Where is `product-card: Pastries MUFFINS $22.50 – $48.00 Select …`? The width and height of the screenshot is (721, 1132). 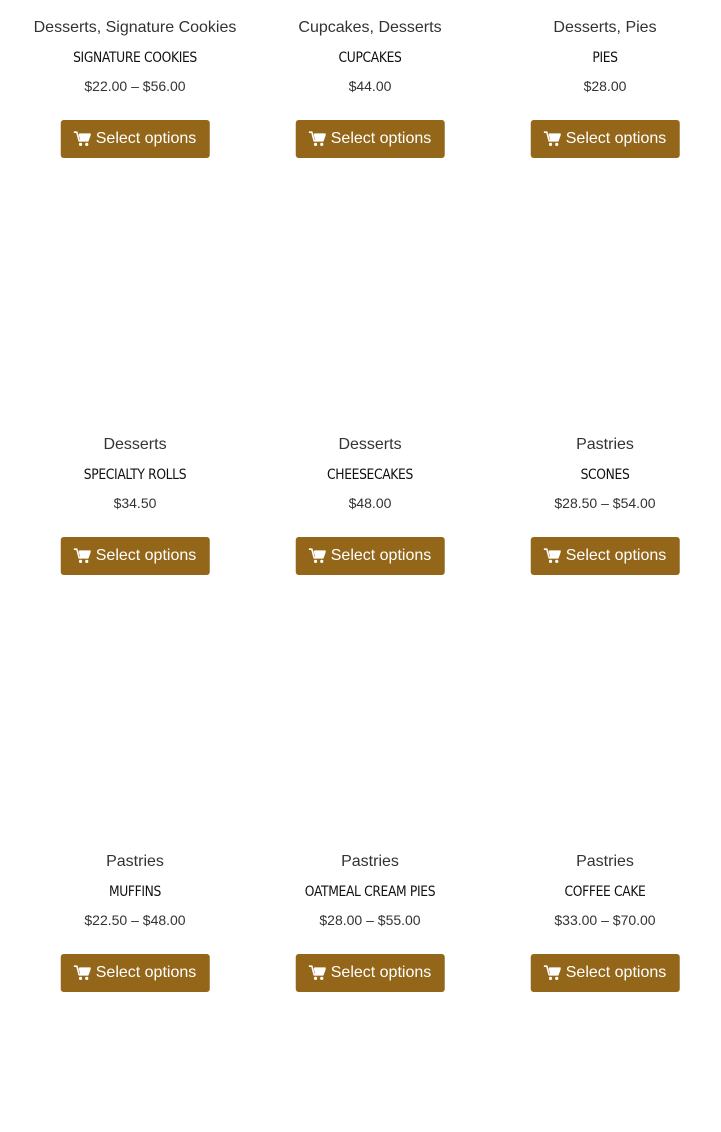 product-card: Pastries MUFFINS $22.50 – $48.00 Select … is located at coordinates (135, 914).